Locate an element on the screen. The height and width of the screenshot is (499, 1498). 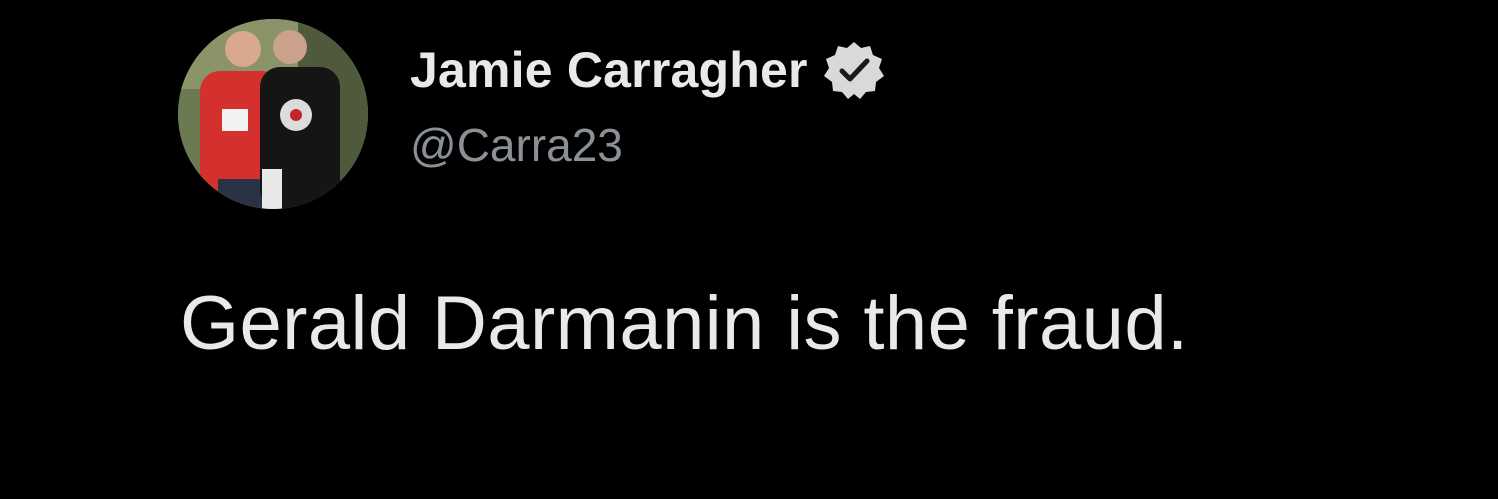
author-avatar is located at coordinates (273, 114).